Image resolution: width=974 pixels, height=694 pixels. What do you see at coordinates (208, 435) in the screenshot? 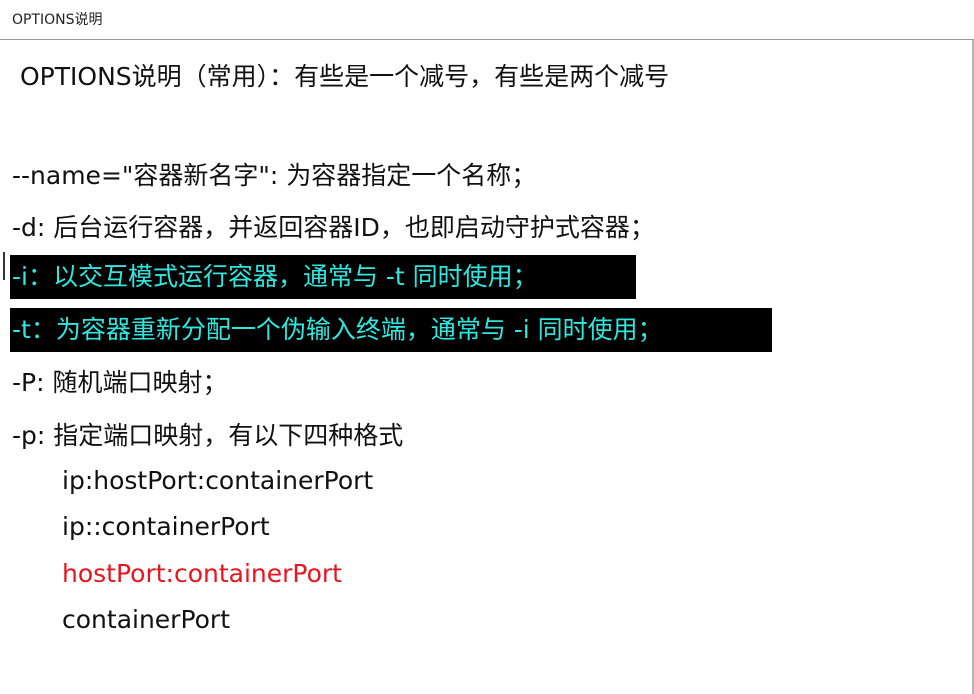
I see `option-publish: -p: 指定端口映射，有以下四种格式` at bounding box center [208, 435].